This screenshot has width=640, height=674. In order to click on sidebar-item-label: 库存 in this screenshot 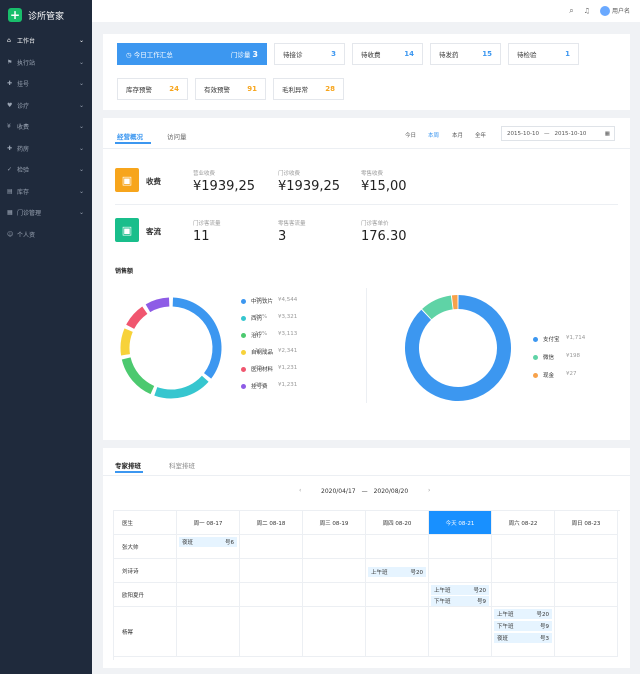, I will do `click(23, 192)`.